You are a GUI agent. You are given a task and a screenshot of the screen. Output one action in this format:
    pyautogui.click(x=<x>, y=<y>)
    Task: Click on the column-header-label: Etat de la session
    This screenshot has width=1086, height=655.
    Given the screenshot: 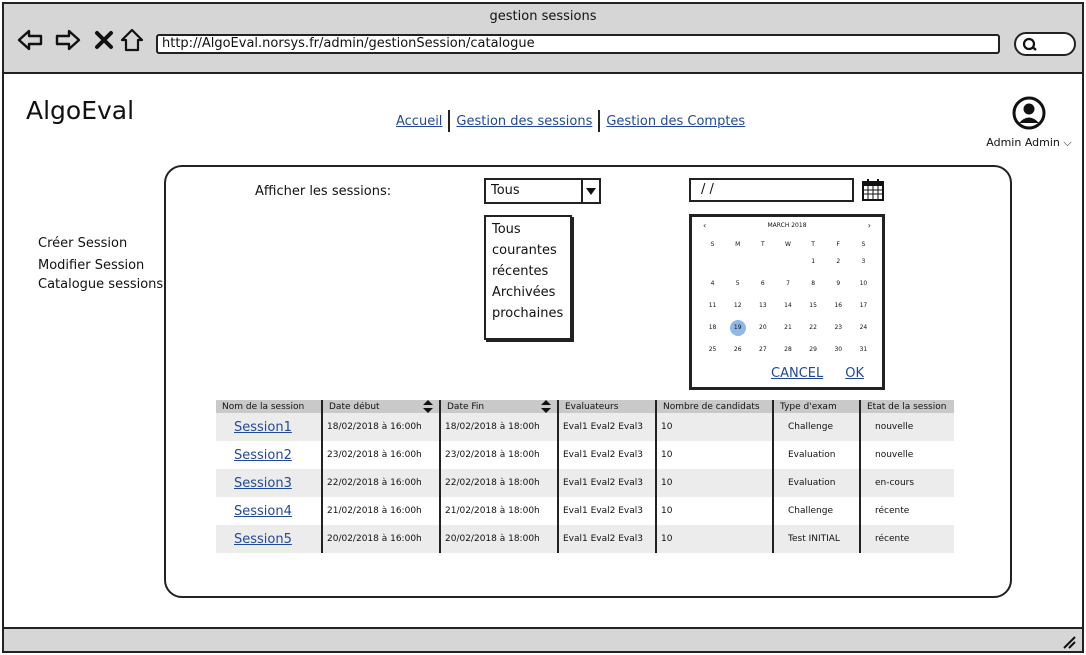 What is the action you would take?
    pyautogui.click(x=907, y=406)
    